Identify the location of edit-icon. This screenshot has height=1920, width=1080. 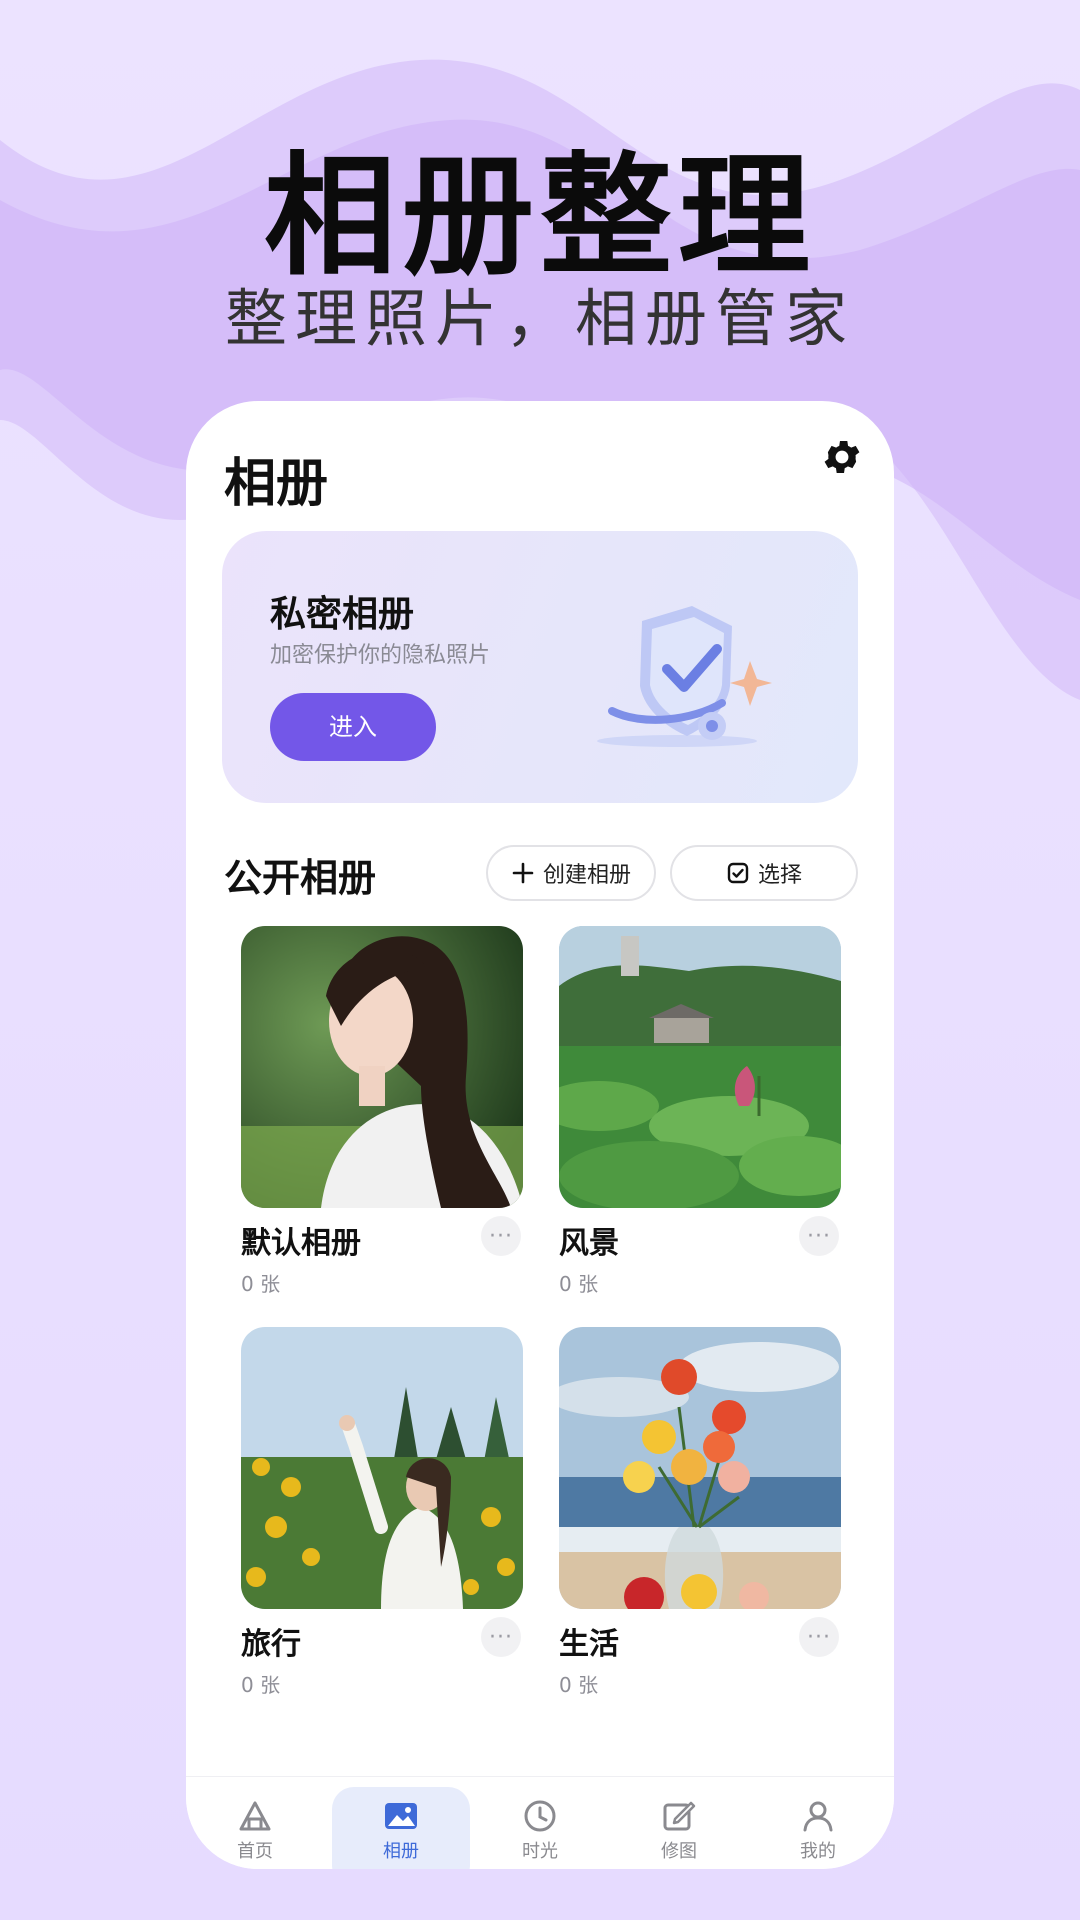
(679, 1816).